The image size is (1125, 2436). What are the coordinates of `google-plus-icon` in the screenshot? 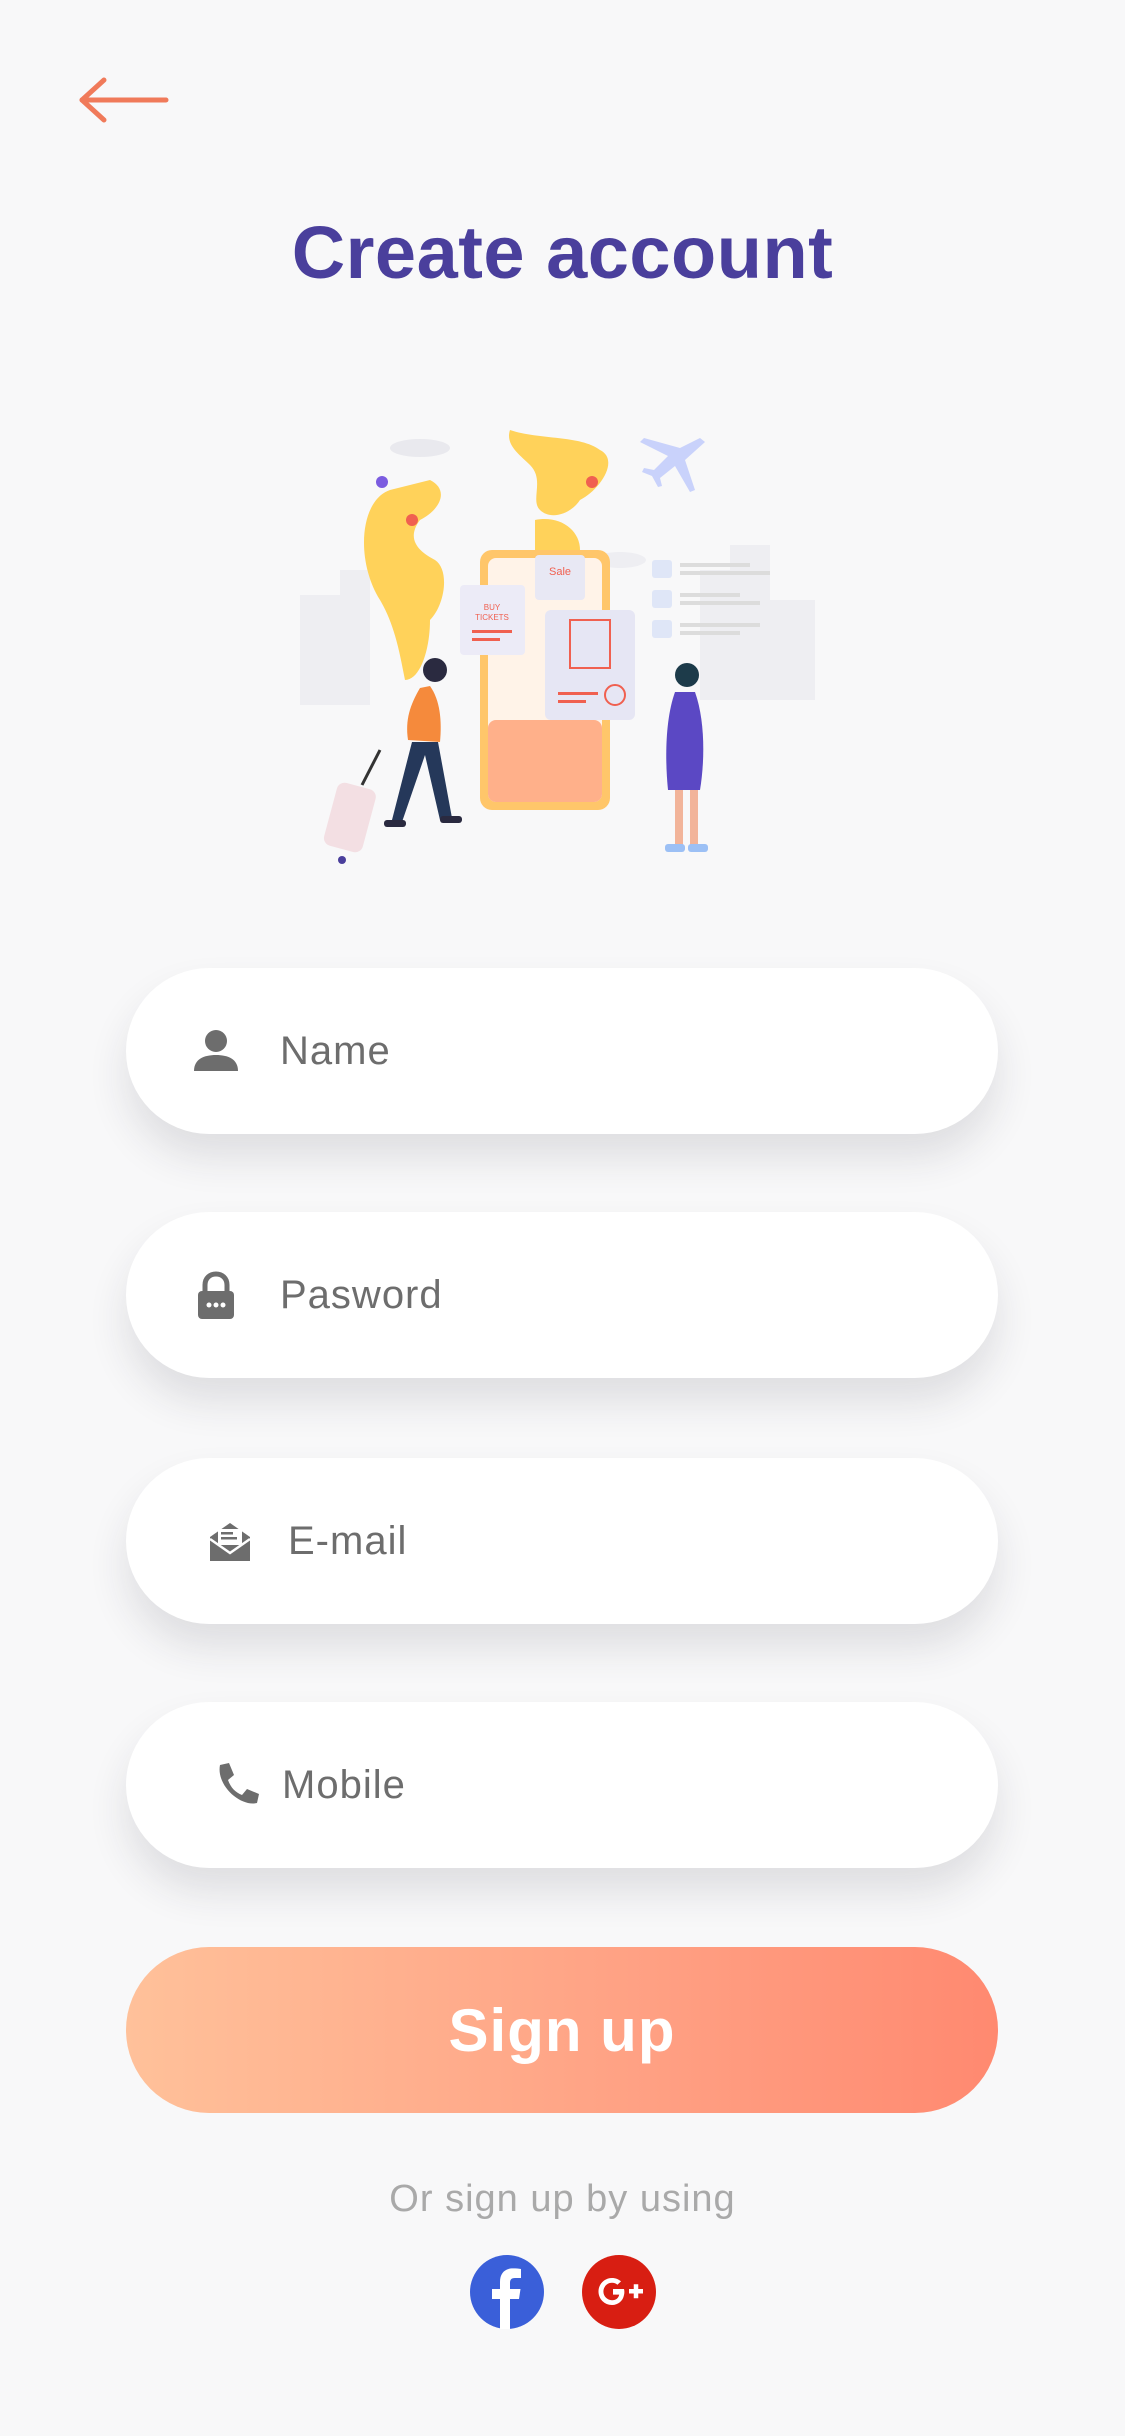 It's located at (619, 2292).